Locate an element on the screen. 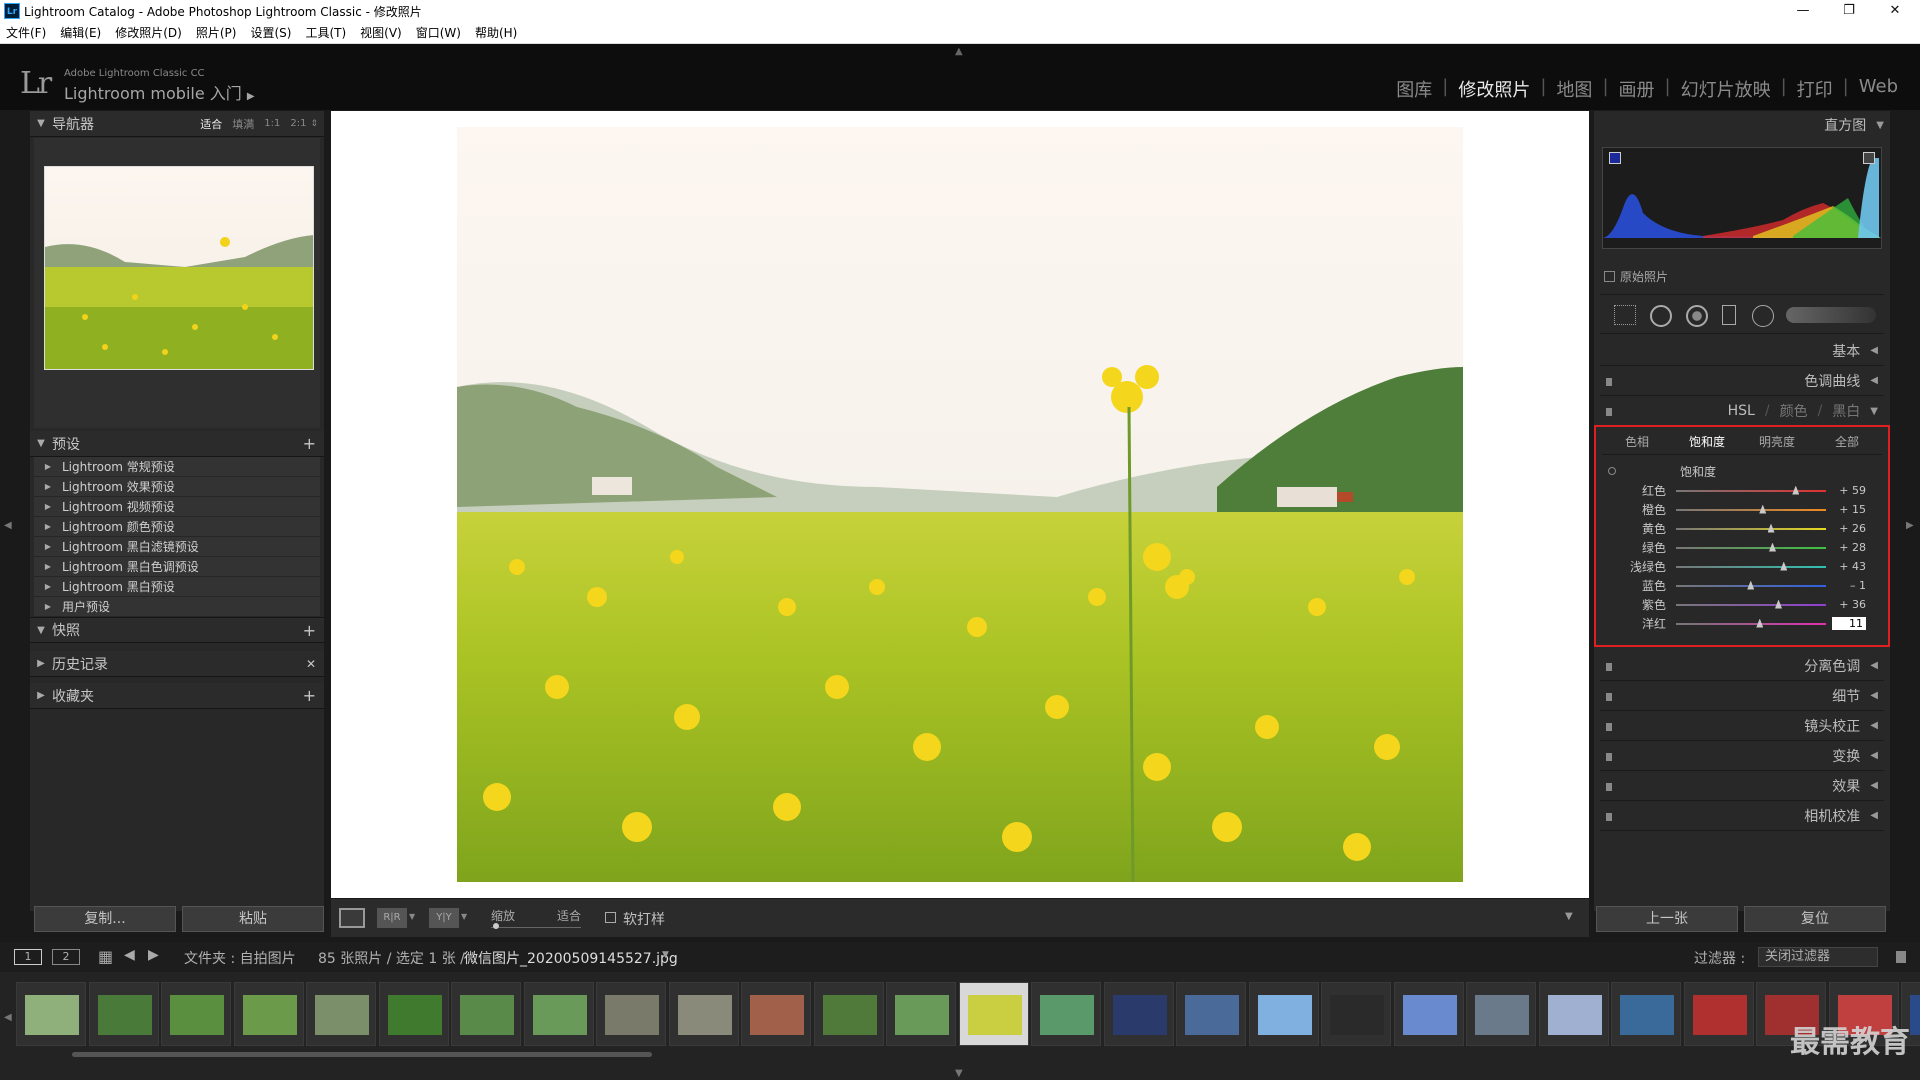 The image size is (1920, 1080). paste-settings-button: 粘贴 is located at coordinates (253, 919).